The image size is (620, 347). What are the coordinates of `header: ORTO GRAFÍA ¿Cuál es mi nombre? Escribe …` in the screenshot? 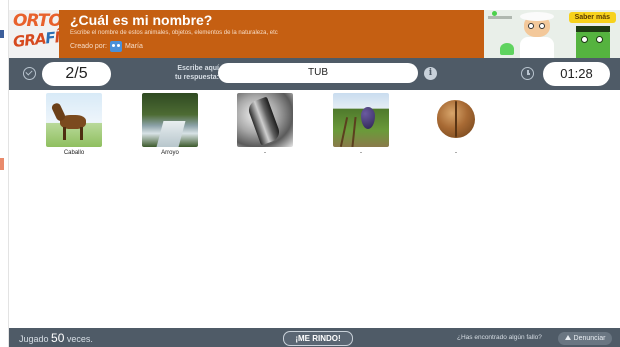 It's located at (314, 34).